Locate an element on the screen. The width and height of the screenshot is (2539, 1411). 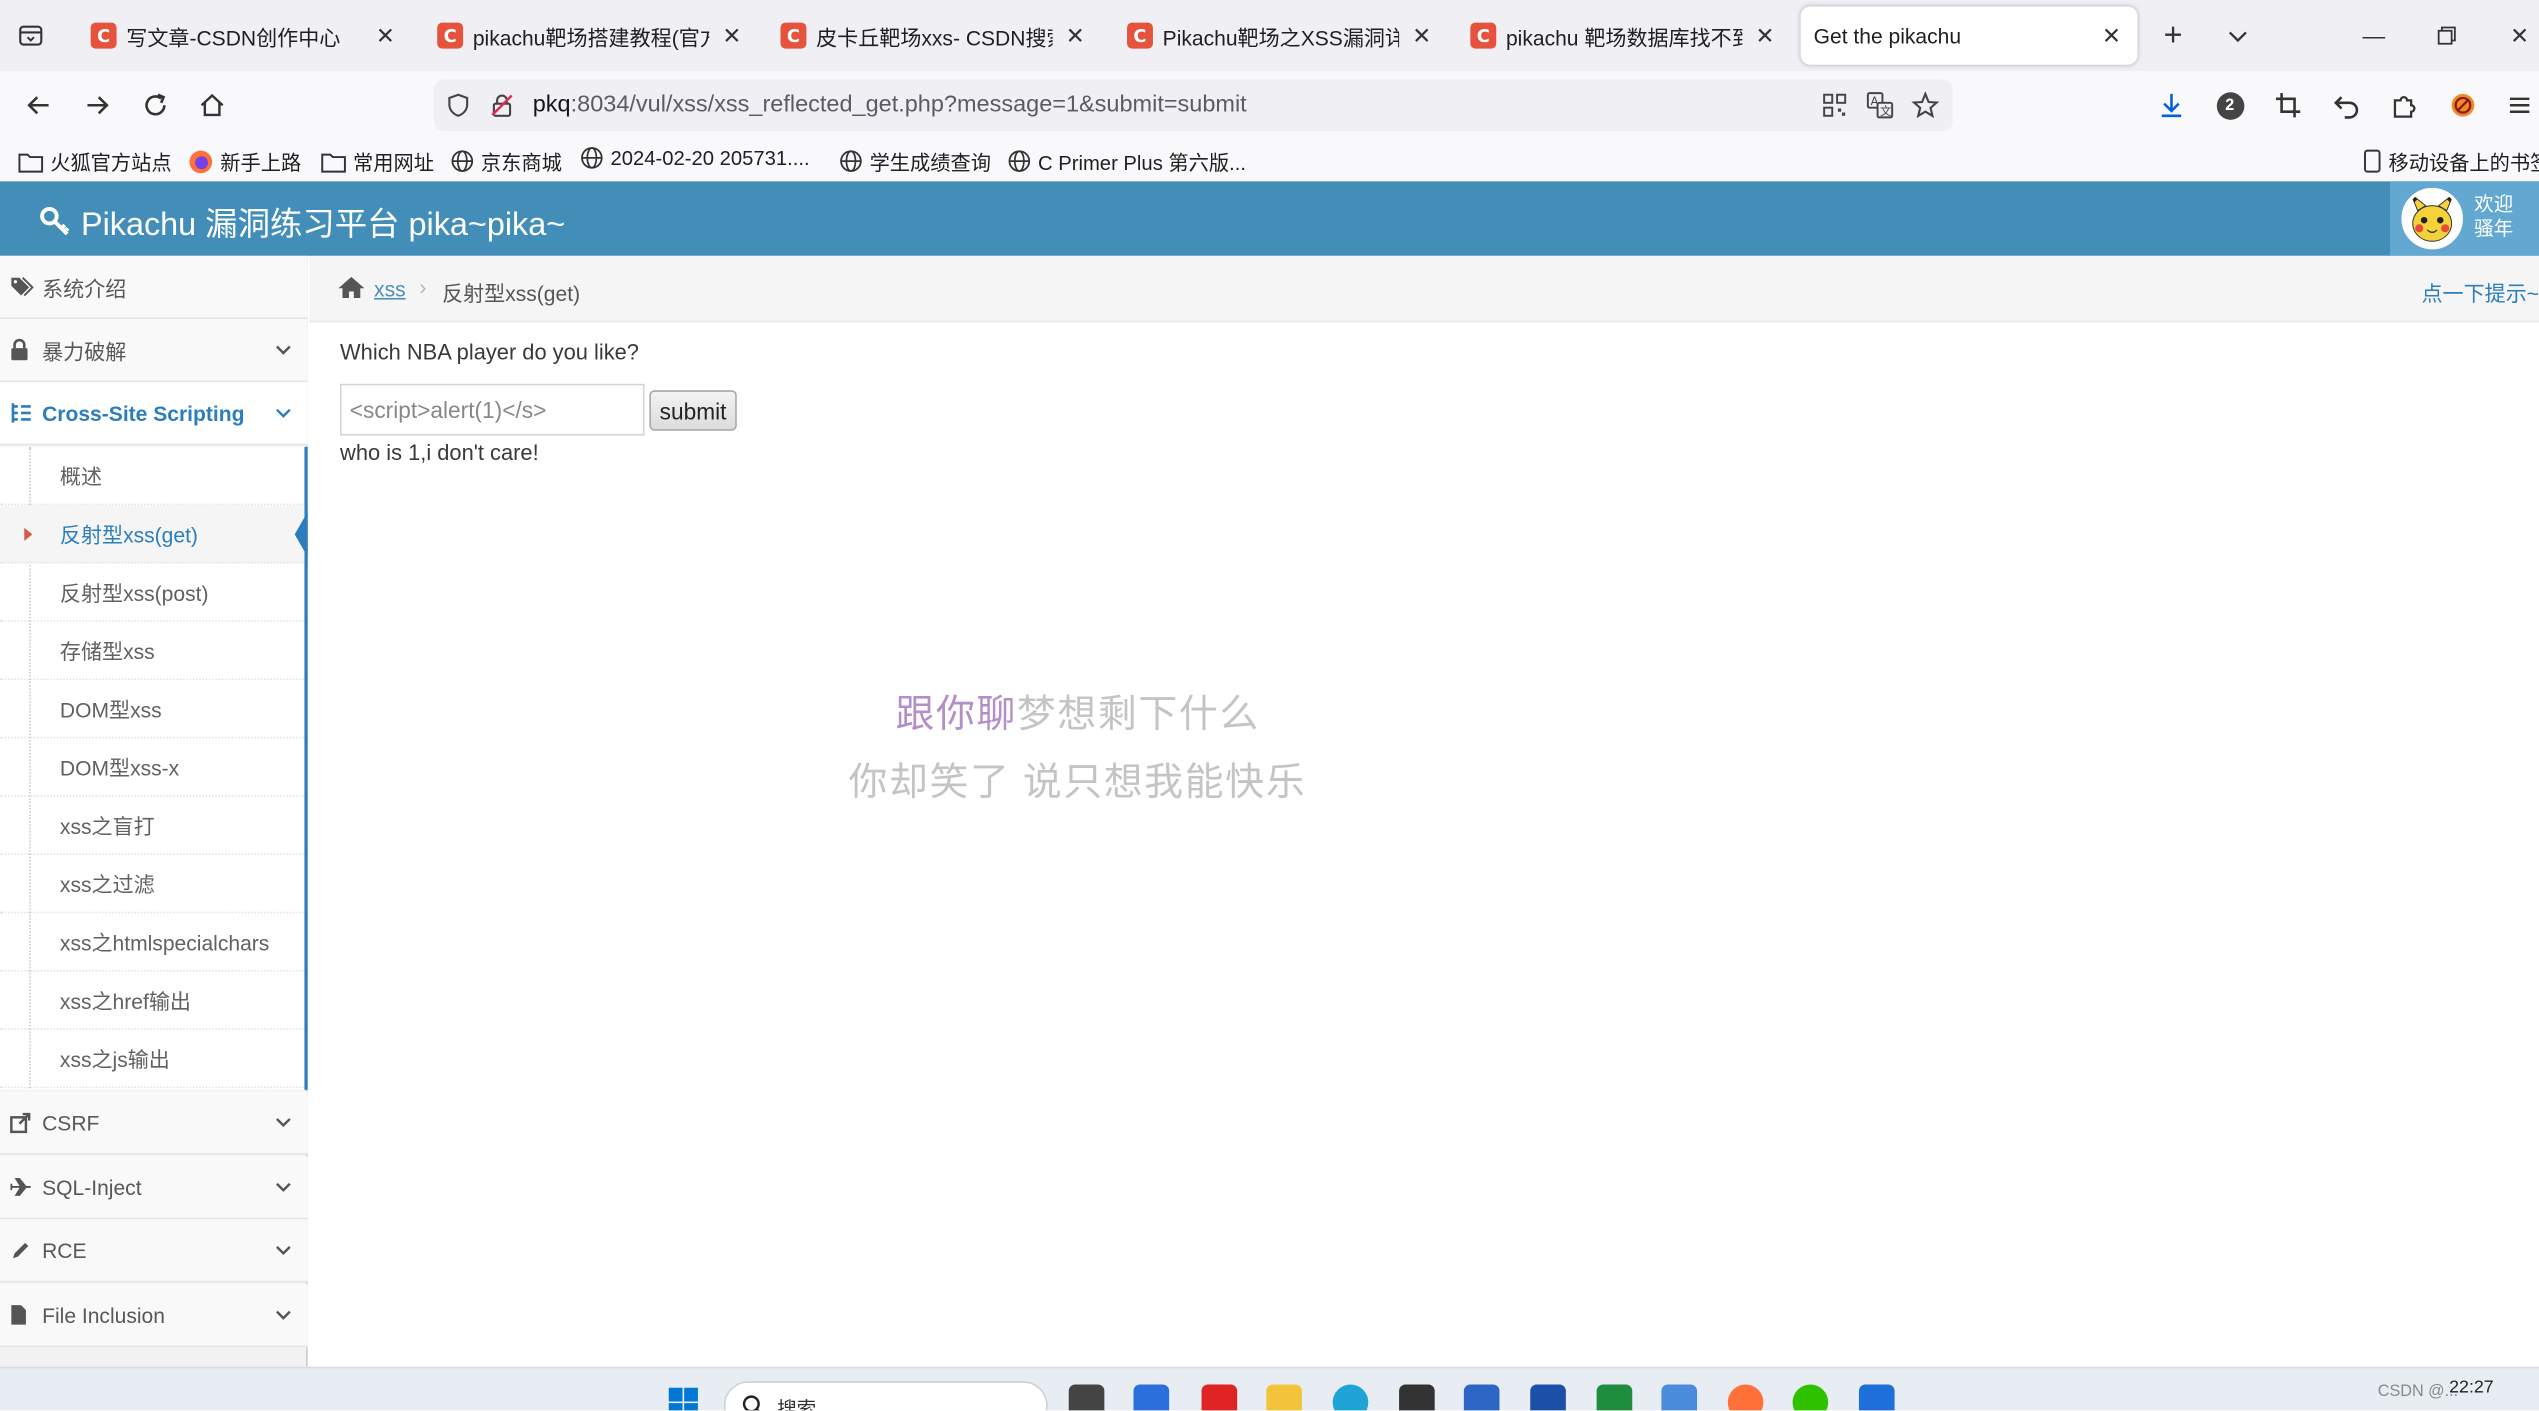
firefox-icon is located at coordinates (1745, 1397).